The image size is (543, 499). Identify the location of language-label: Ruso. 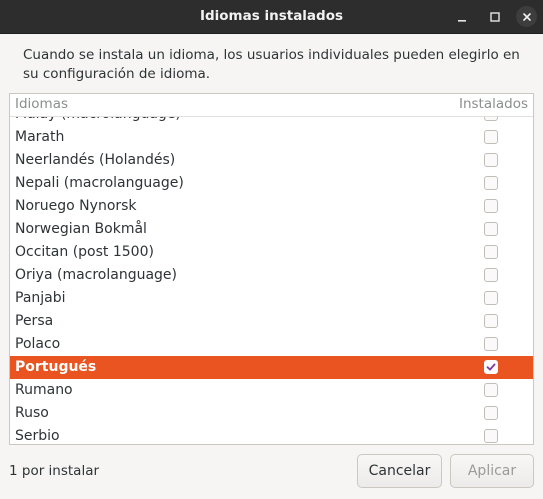
(32, 413).